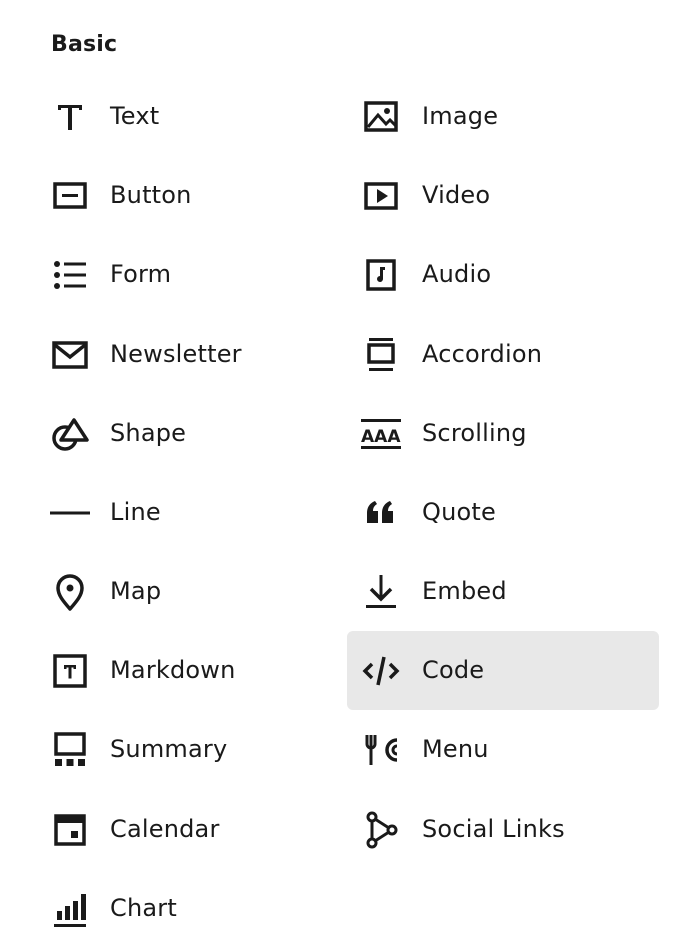 Image resolution: width=684 pixels, height=948 pixels. I want to click on block-item-label: Summary, so click(169, 749).